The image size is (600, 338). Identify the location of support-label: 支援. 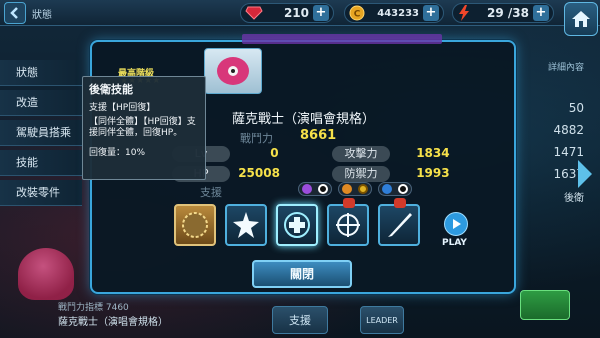
(211, 192).